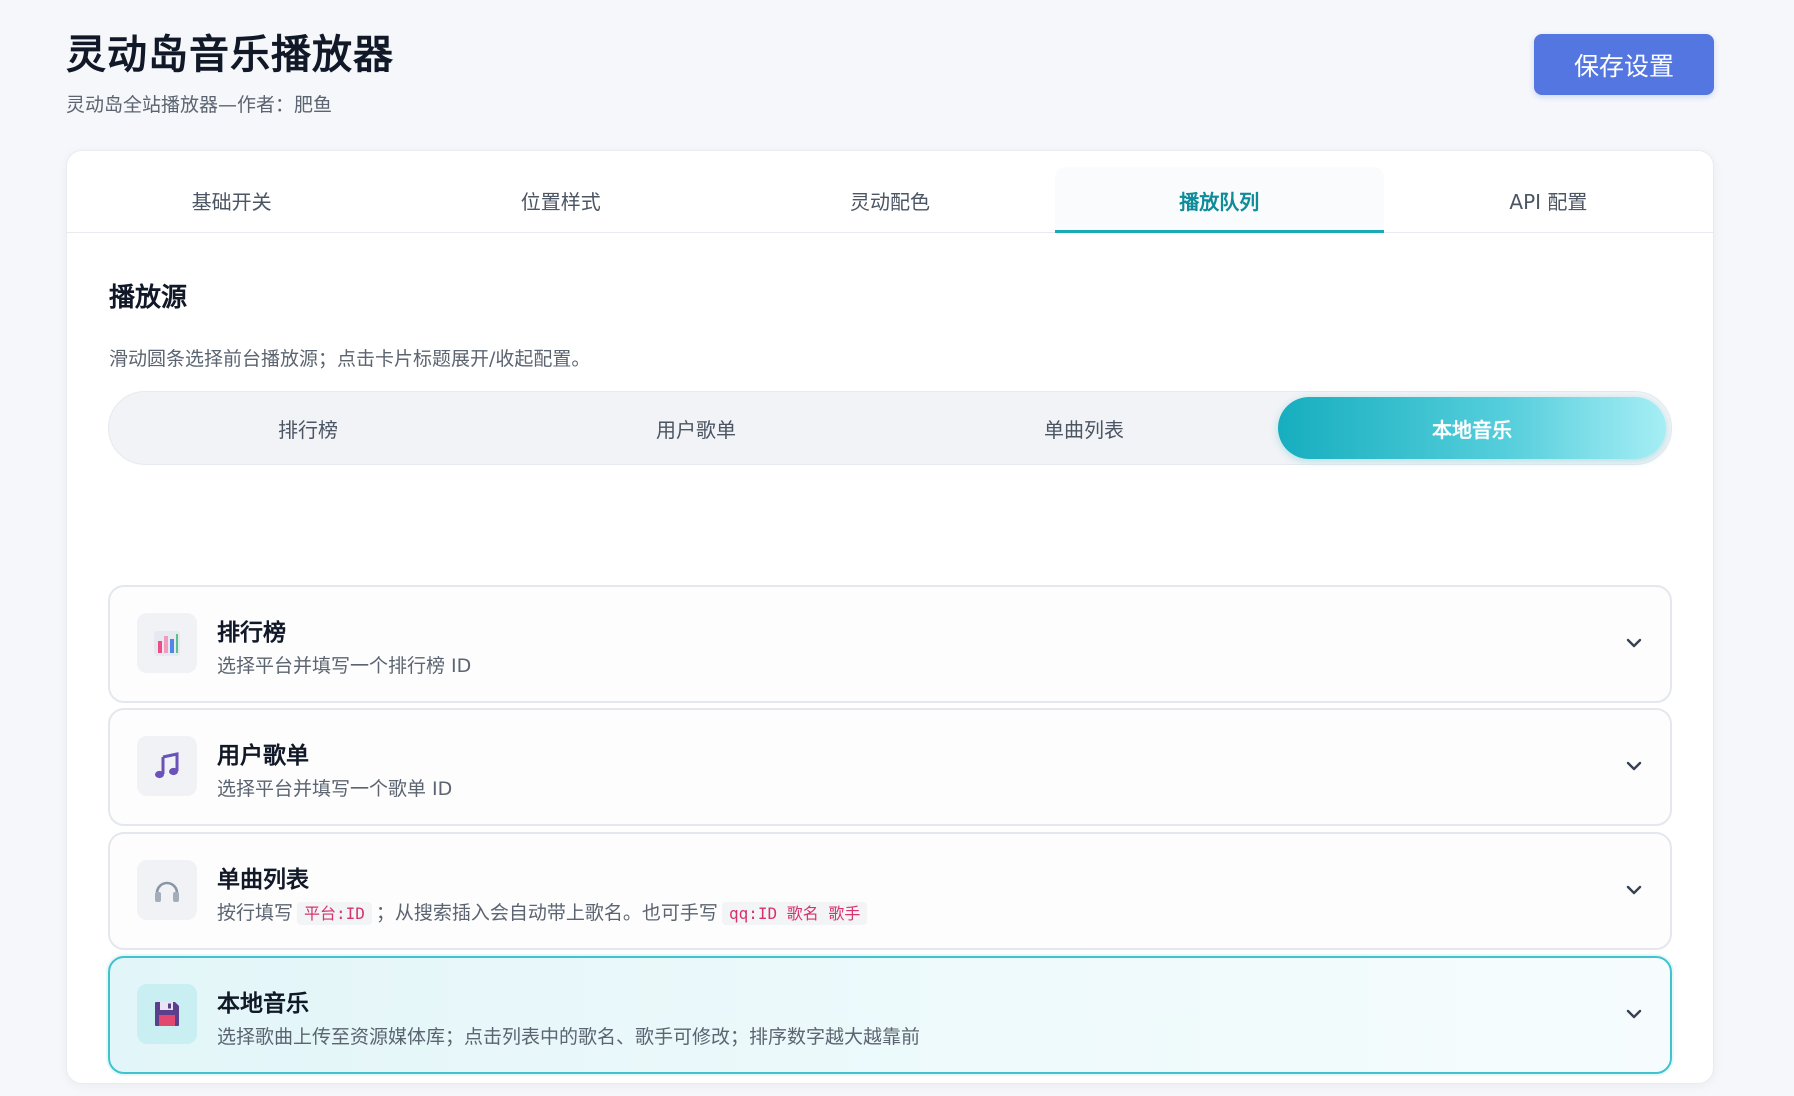 The image size is (1794, 1096). I want to click on card-title: 用户歌单, so click(263, 756).